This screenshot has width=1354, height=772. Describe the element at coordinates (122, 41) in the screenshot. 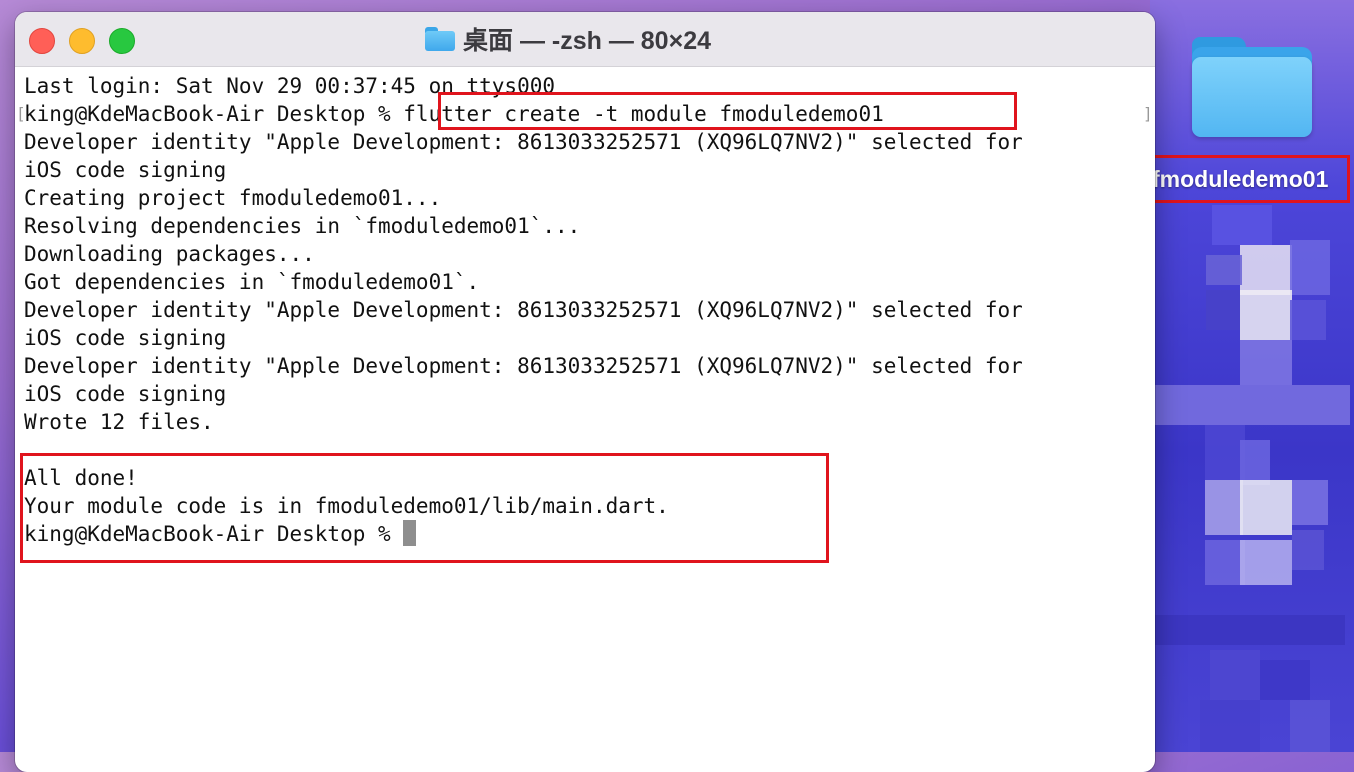

I see `zoom-button` at that location.